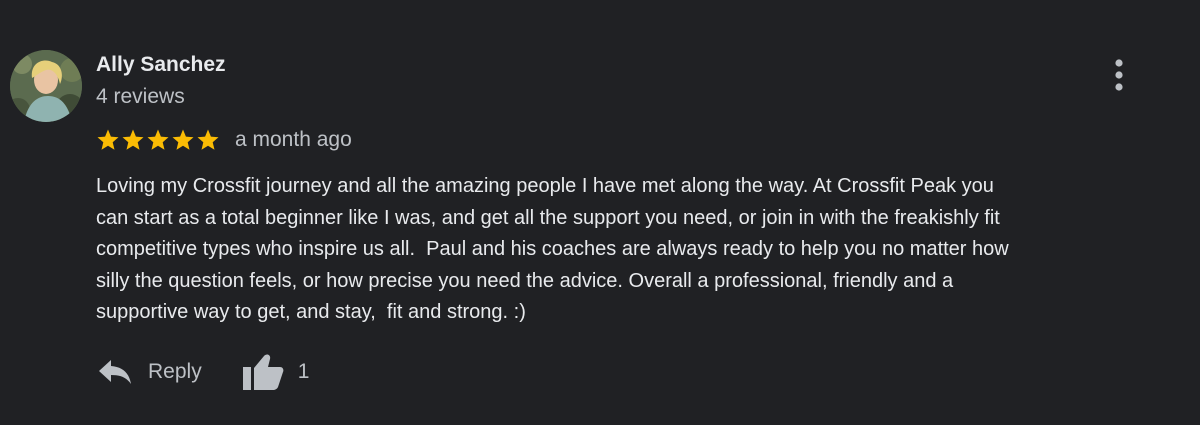 This screenshot has height=425, width=1200. I want to click on review-date: a month ago, so click(293, 139).